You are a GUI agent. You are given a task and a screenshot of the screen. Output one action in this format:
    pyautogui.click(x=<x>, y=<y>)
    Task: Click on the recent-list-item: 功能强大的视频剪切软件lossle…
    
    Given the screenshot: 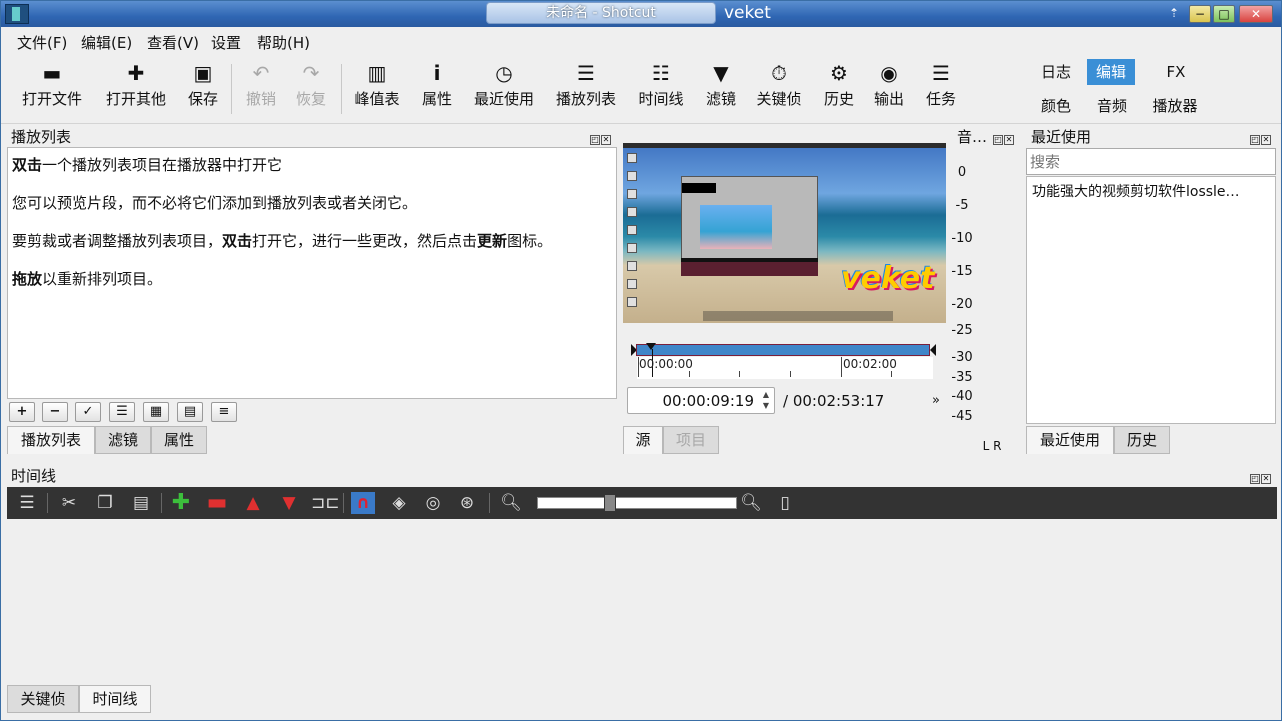 What is the action you would take?
    pyautogui.click(x=1136, y=191)
    